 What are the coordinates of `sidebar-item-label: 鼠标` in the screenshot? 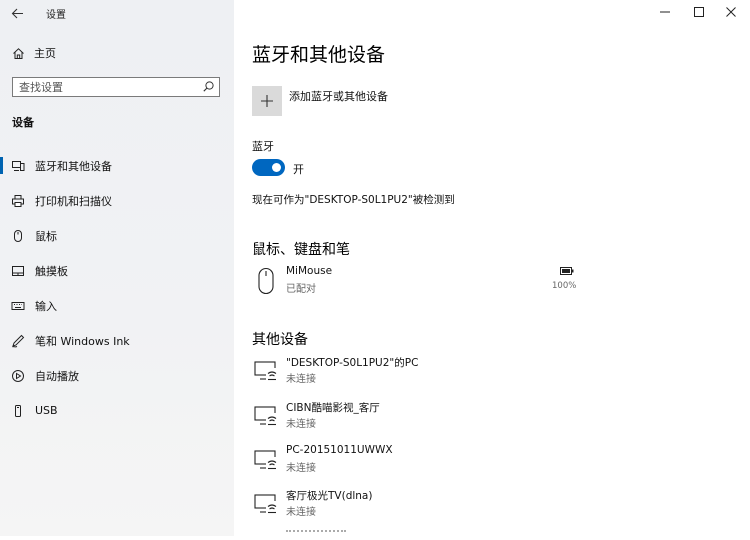 It's located at (46, 236).